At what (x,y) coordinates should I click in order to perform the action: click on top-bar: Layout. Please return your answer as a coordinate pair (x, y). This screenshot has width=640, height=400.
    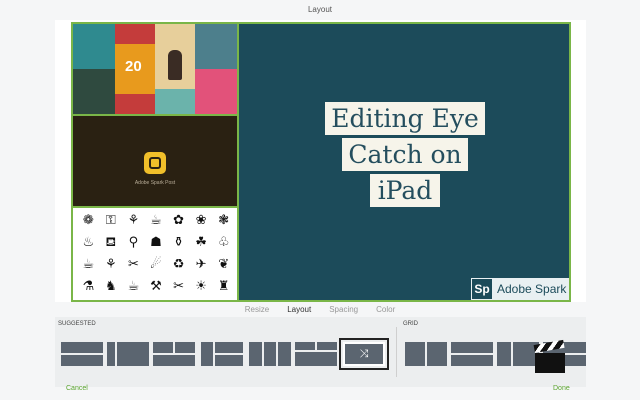
    Looking at the image, I should click on (320, 10).